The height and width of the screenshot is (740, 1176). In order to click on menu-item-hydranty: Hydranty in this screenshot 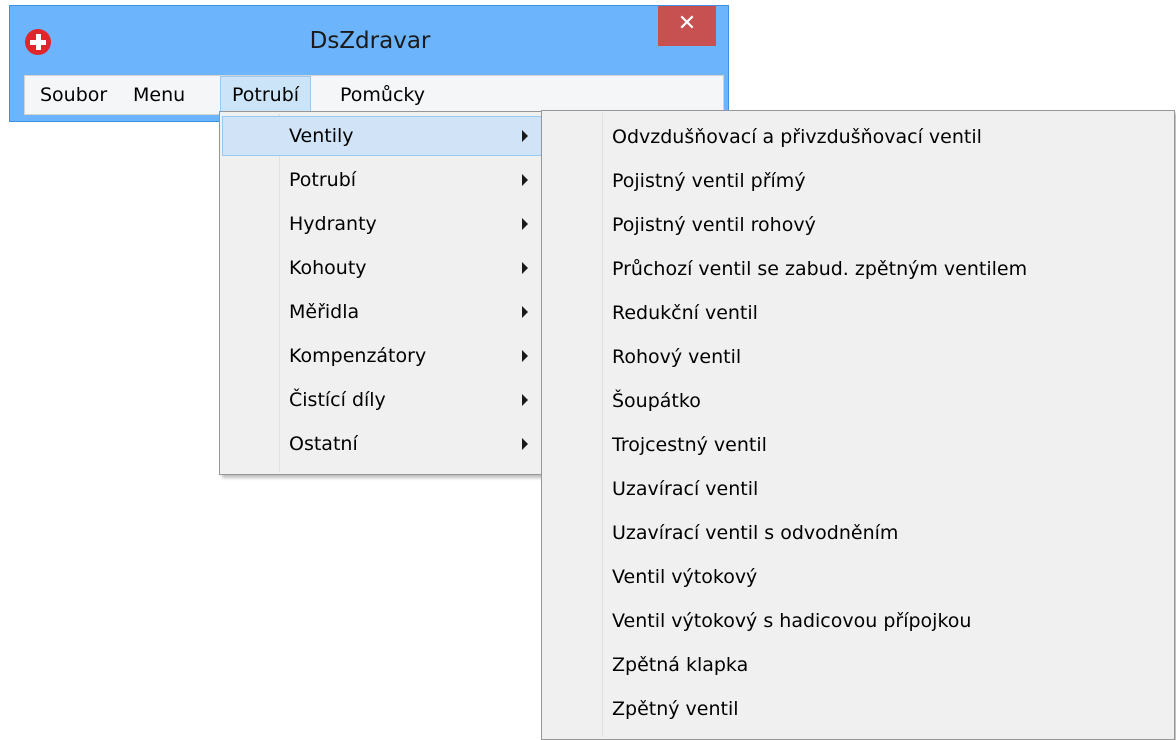, I will do `click(382, 224)`.